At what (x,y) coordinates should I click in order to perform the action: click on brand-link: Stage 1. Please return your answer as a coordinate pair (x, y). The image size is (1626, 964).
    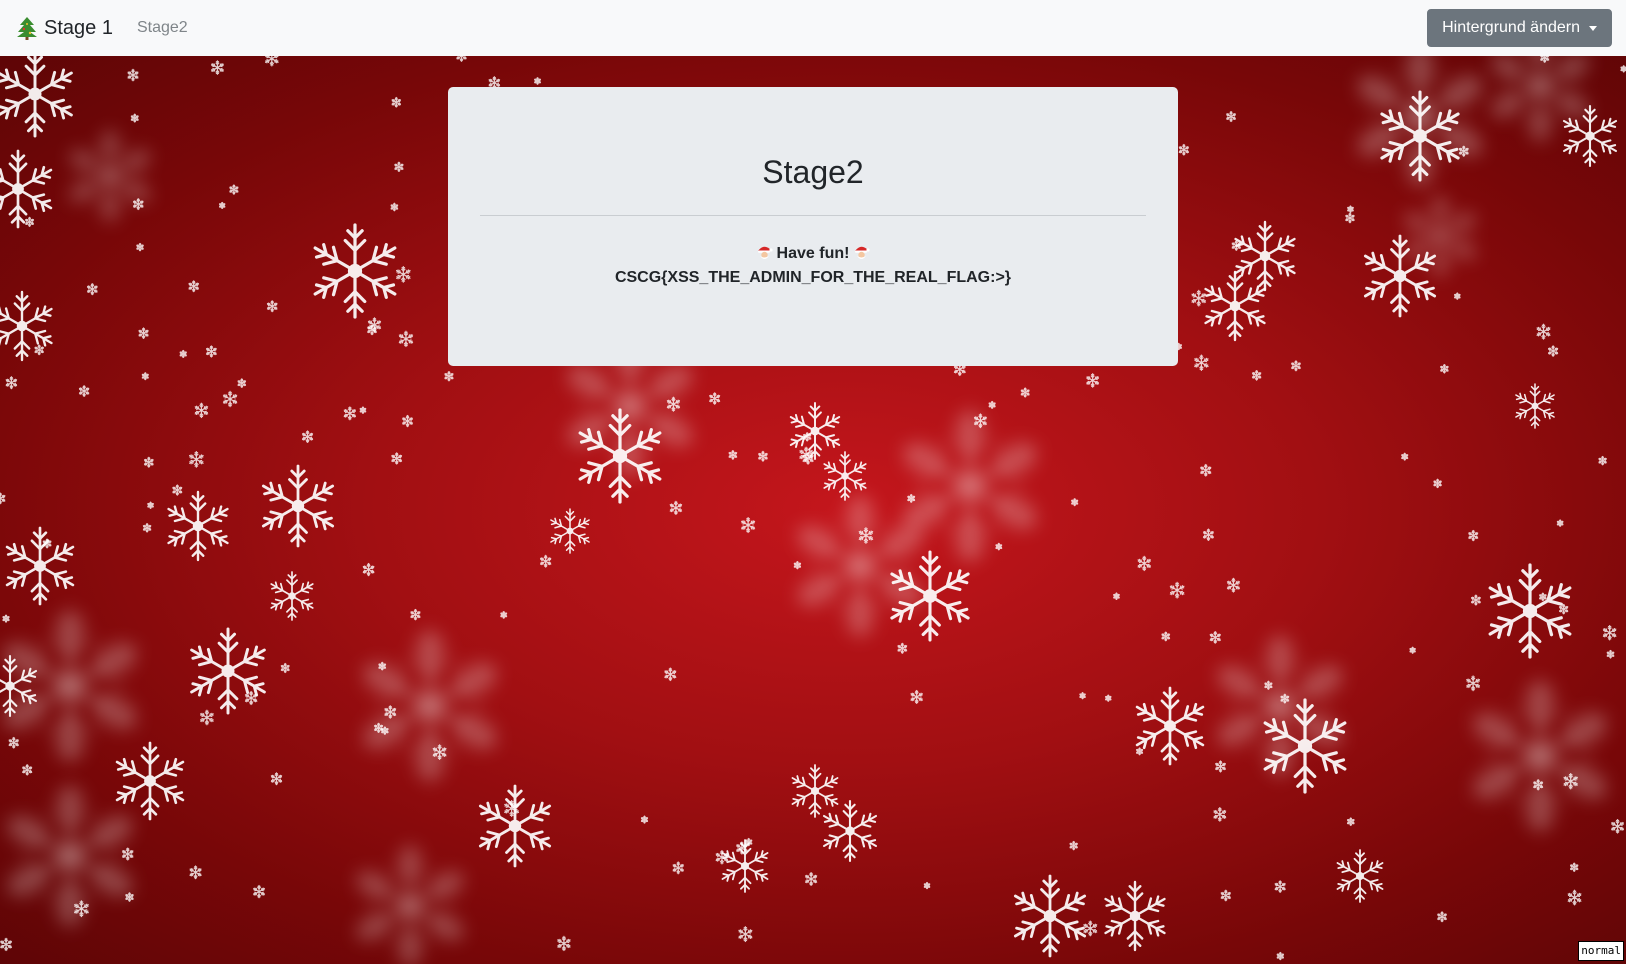
    Looking at the image, I should click on (64, 28).